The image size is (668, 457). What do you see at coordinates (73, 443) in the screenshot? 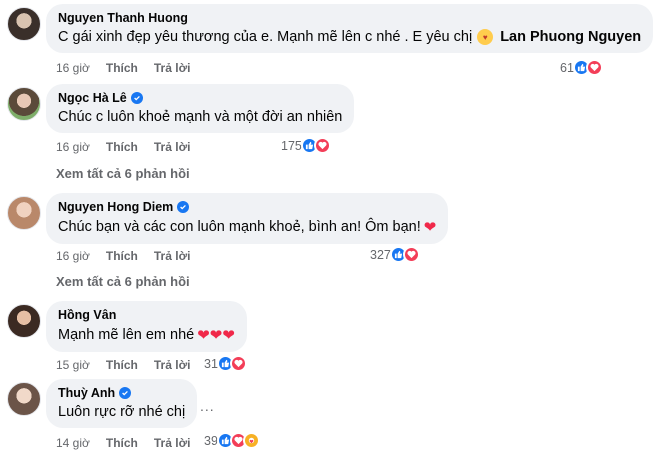
I see `timestamp: 14 giờ` at bounding box center [73, 443].